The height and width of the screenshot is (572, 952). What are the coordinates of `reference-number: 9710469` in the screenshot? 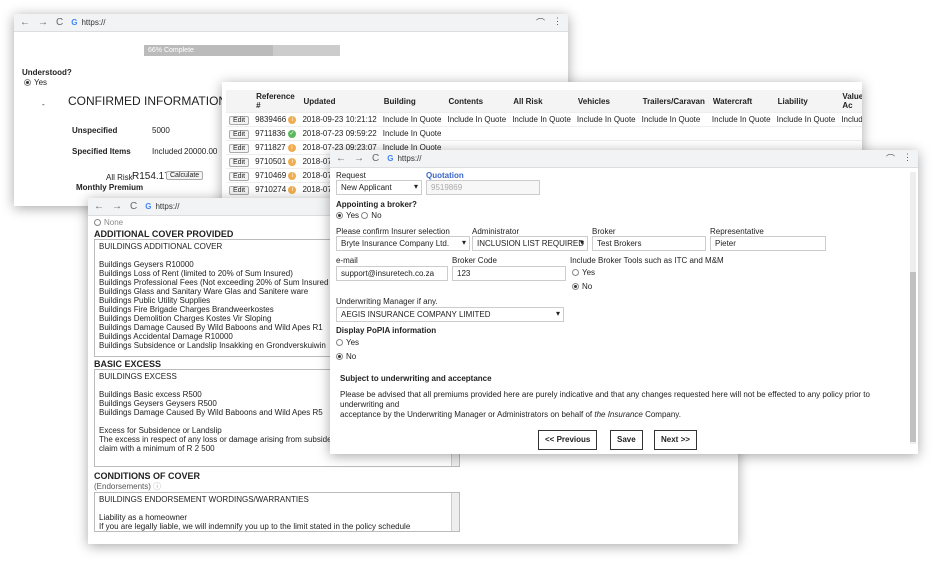 It's located at (270, 175).